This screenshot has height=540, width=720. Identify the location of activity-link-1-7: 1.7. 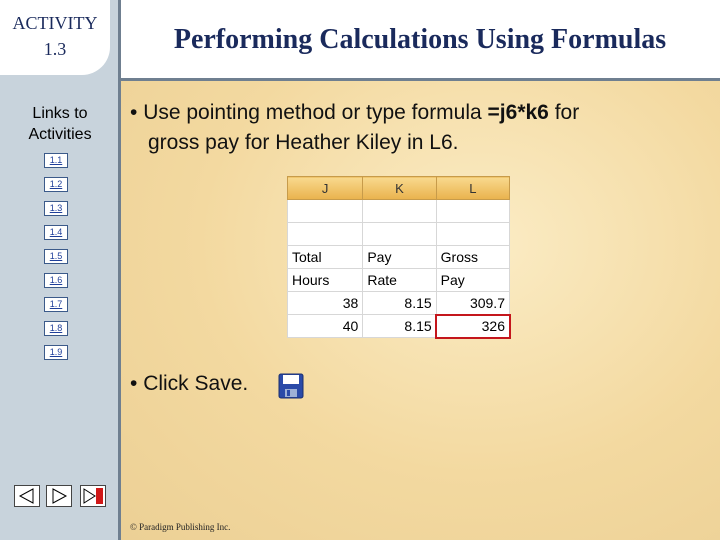
(56, 304).